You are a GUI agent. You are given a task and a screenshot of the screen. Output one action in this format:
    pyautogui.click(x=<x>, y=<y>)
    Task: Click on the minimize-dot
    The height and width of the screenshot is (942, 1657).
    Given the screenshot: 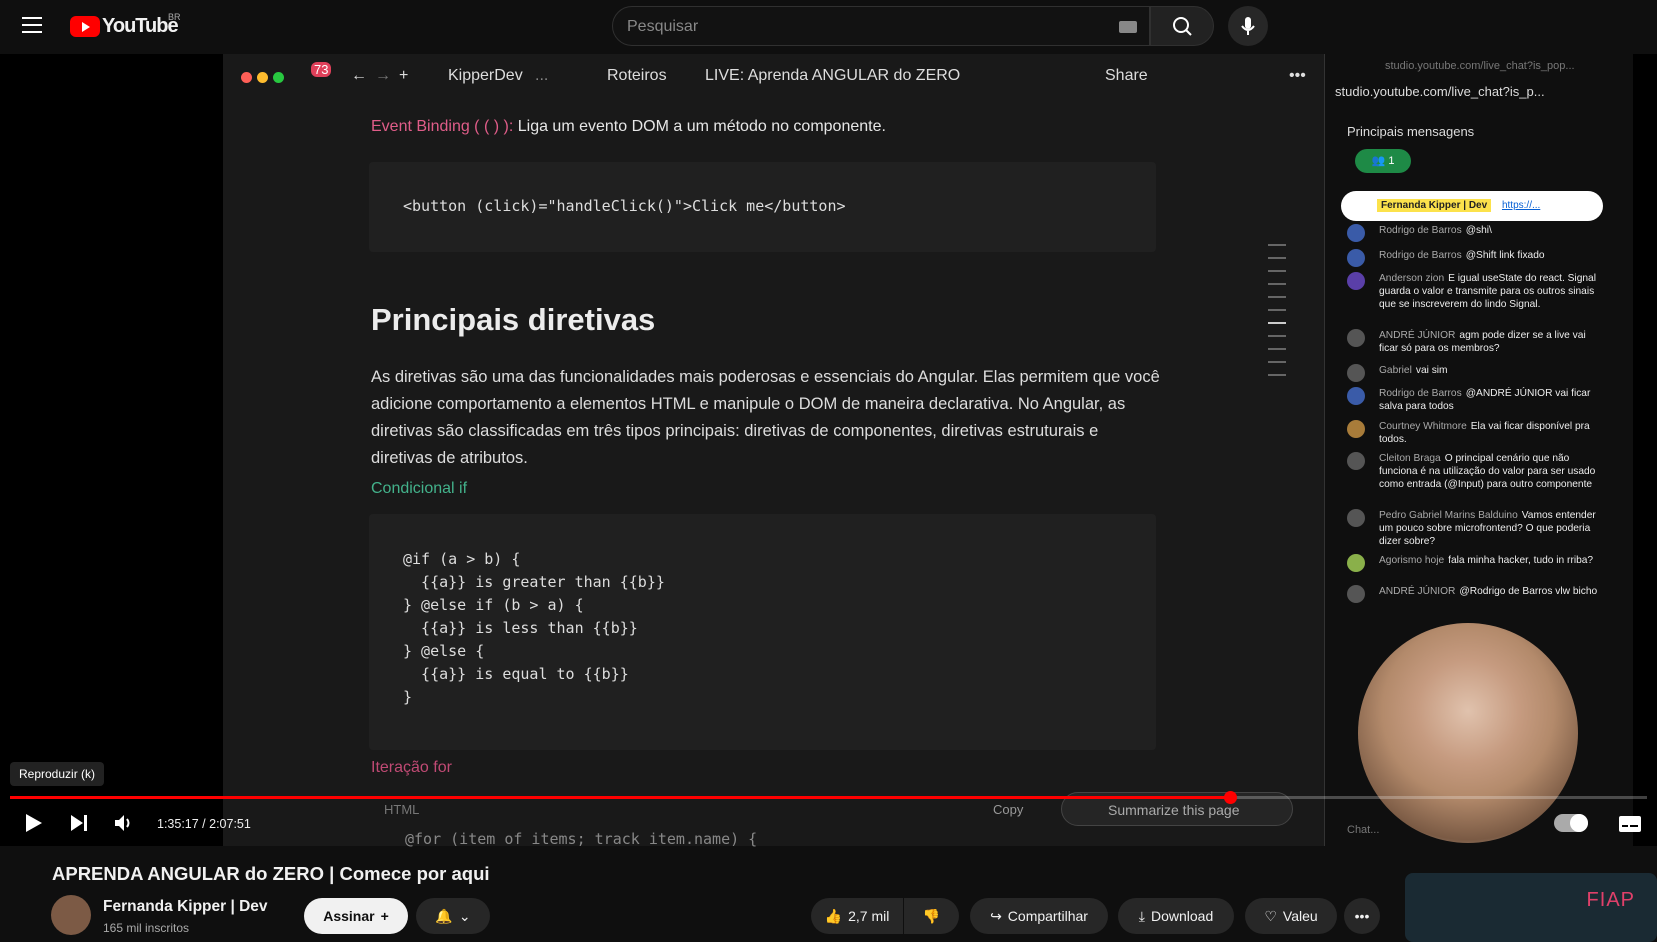 What is the action you would take?
    pyautogui.click(x=262, y=77)
    